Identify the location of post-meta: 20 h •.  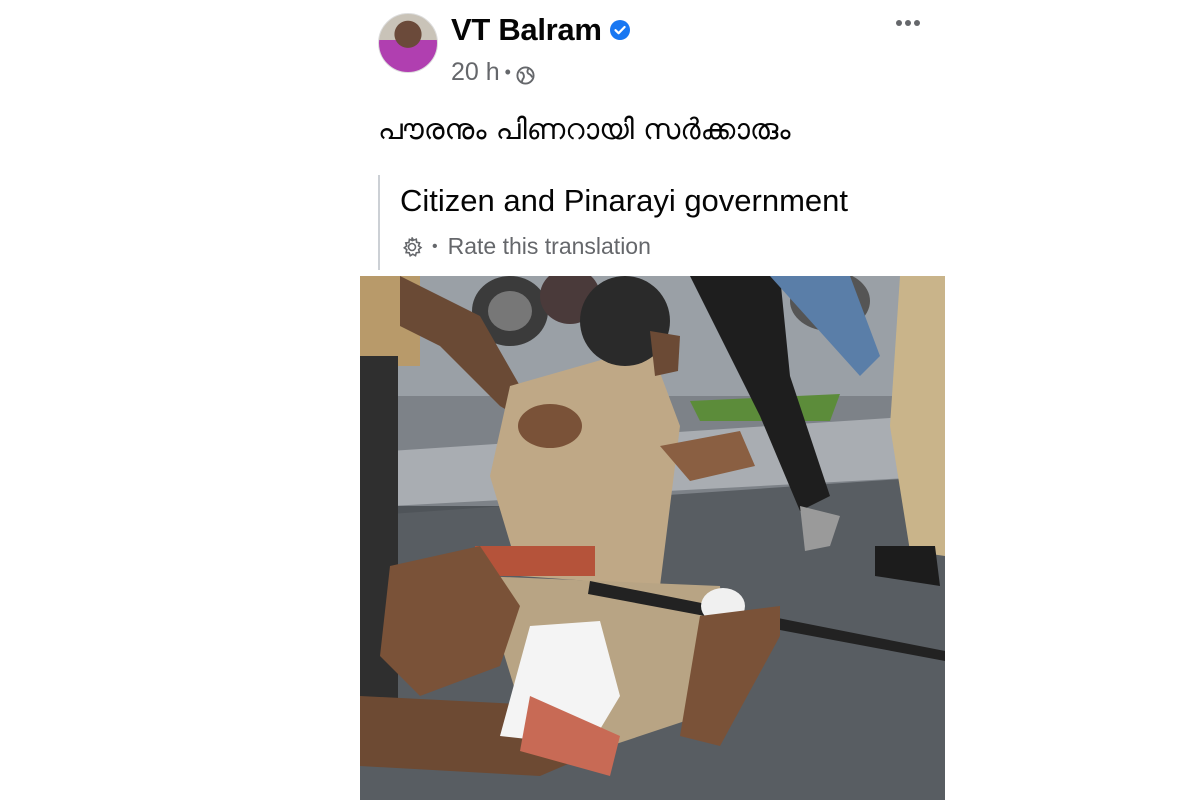
(493, 72).